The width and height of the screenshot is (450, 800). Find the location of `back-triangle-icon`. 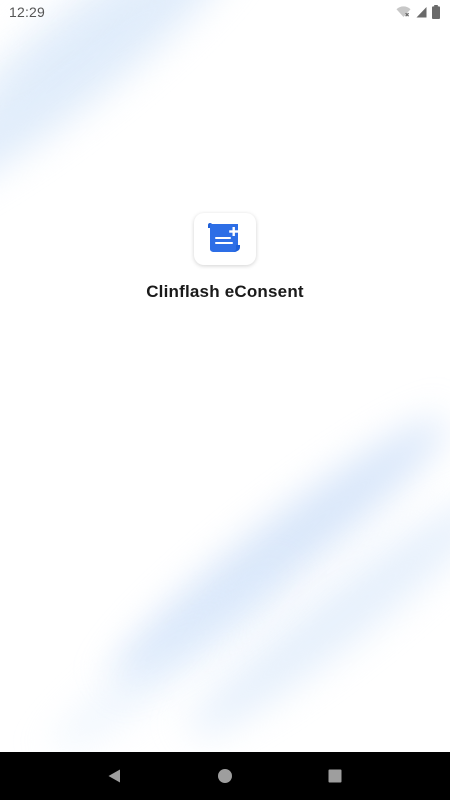

back-triangle-icon is located at coordinates (115, 776).